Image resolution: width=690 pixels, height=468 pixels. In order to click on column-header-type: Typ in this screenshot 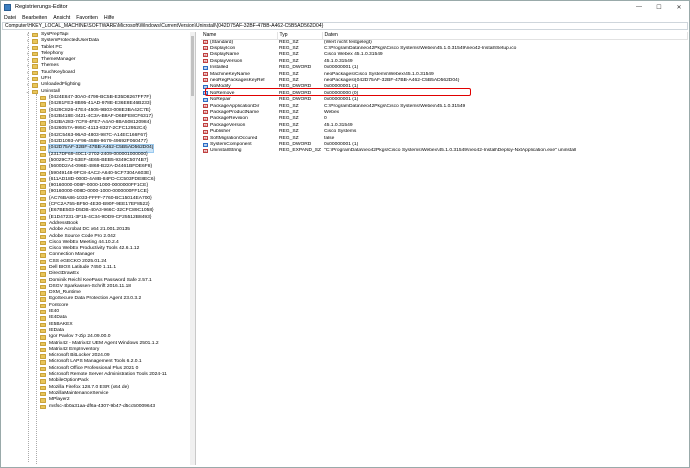, I will do `click(300, 36)`.